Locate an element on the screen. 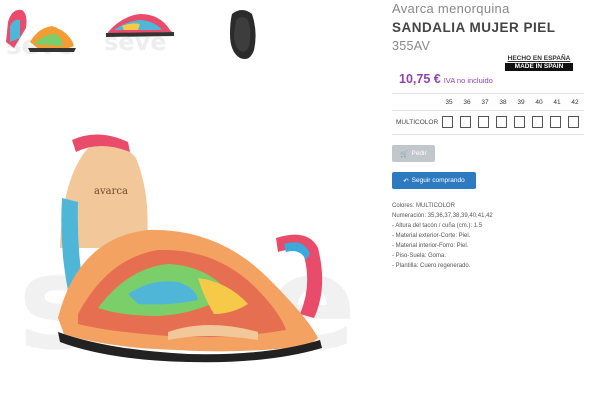  size-label: 39 is located at coordinates (521, 102).